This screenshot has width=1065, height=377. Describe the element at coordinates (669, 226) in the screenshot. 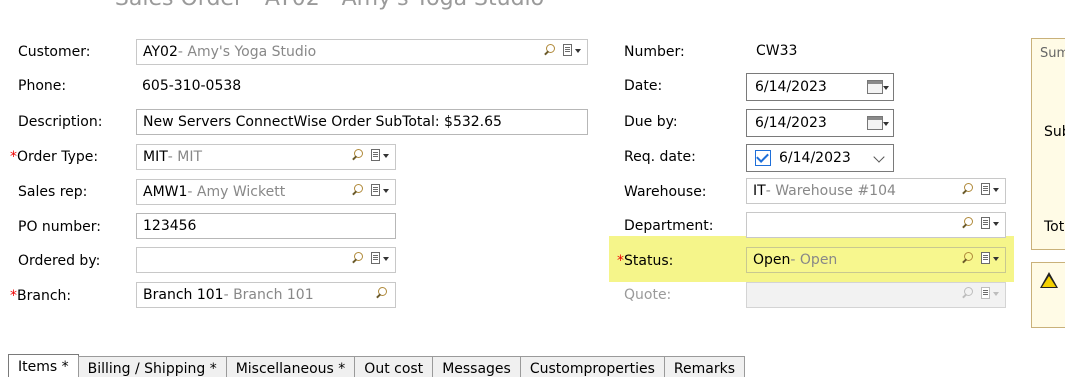

I see `department-label: Department:` at that location.